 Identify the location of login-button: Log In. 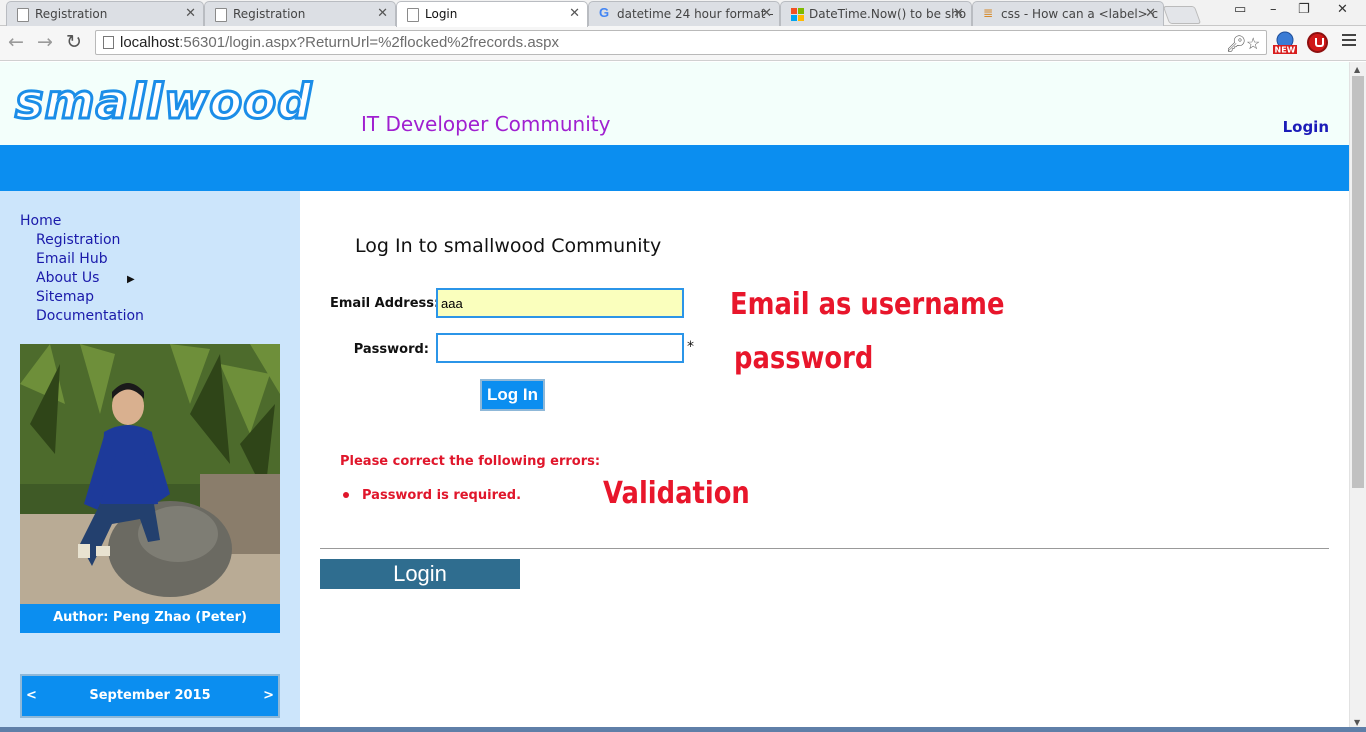
(512, 395).